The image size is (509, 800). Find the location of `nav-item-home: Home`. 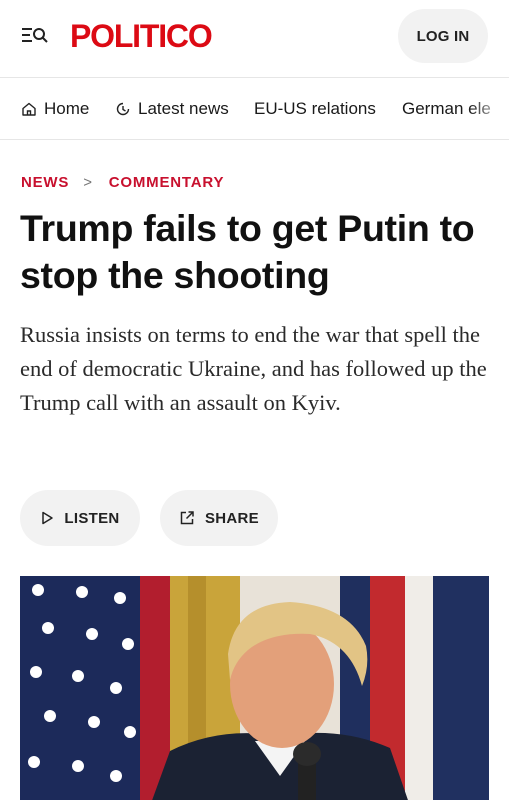

nav-item-home: Home is located at coordinates (55, 109).